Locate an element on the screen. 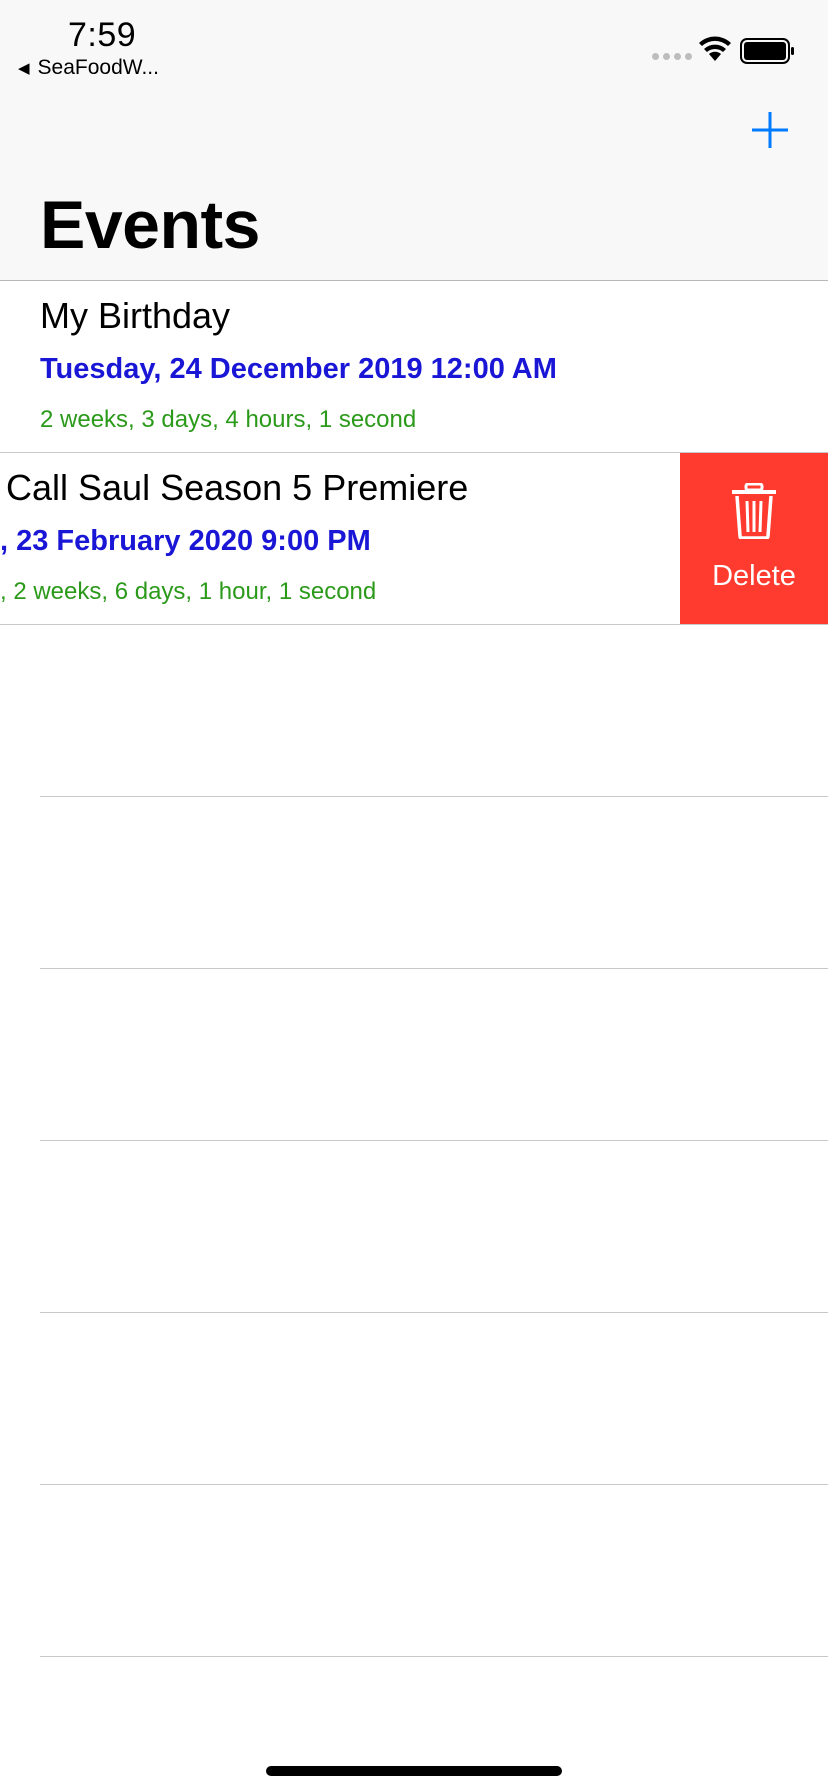  trash-icon is located at coordinates (754, 511).